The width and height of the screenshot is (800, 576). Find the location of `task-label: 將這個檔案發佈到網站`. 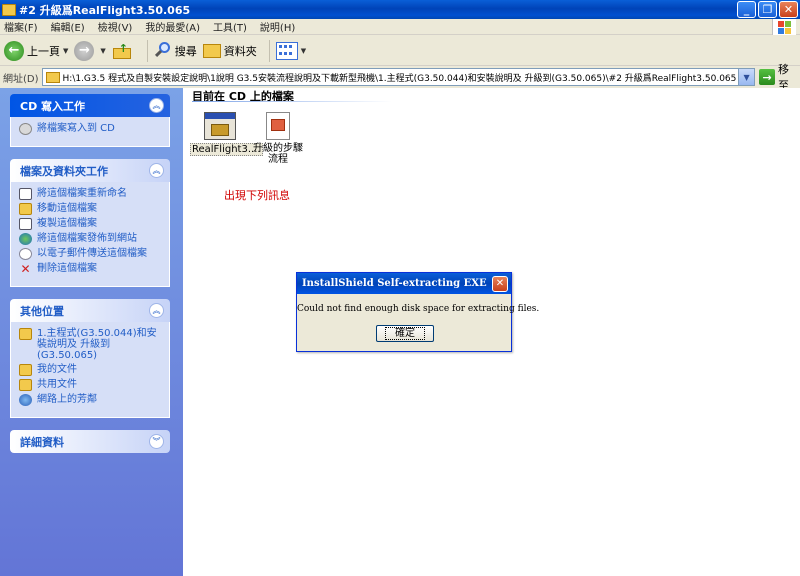

task-label: 將這個檔案發佈到網站 is located at coordinates (87, 238).